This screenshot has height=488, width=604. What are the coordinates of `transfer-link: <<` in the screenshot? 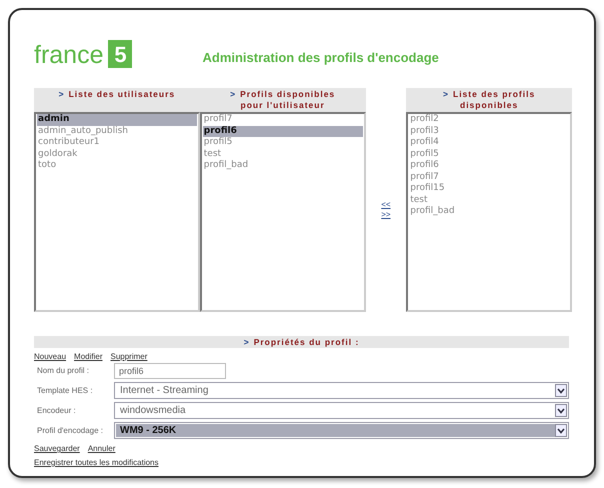 It's located at (386, 205).